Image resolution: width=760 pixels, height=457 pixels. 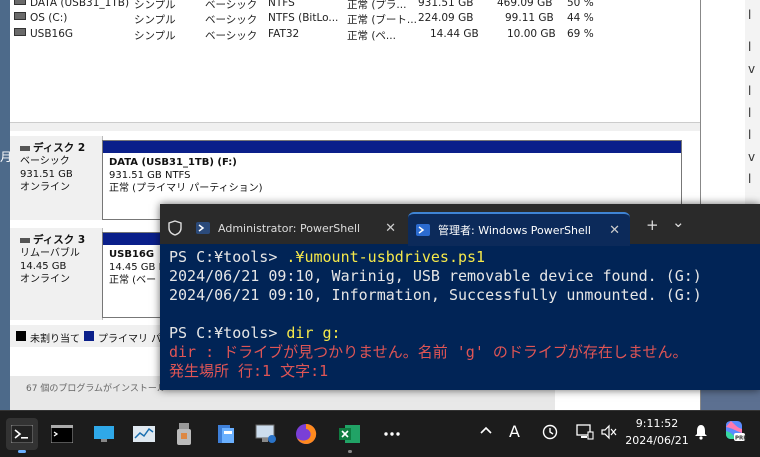 What do you see at coordinates (150, 175) in the screenshot?
I see `partition-size: 931.51 GB NTFS` at bounding box center [150, 175].